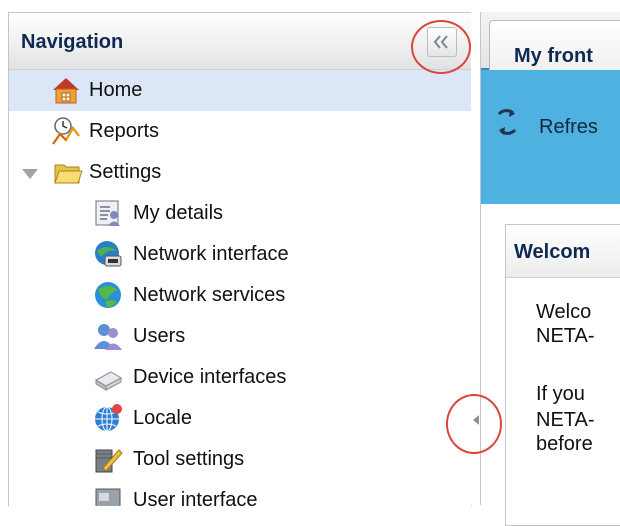 The width and height of the screenshot is (620, 526). I want to click on welcome-panel-title: Welcom, so click(552, 252).